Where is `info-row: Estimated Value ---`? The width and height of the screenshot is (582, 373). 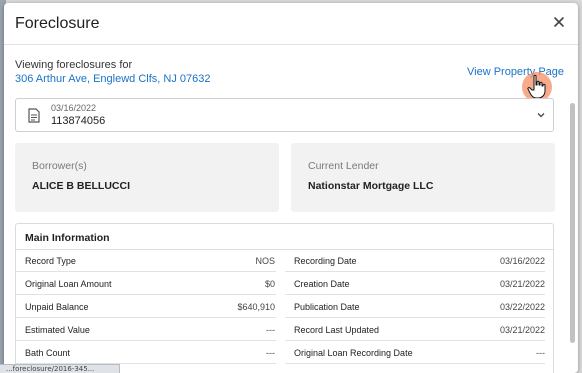 info-row: Estimated Value --- is located at coordinates (146, 329).